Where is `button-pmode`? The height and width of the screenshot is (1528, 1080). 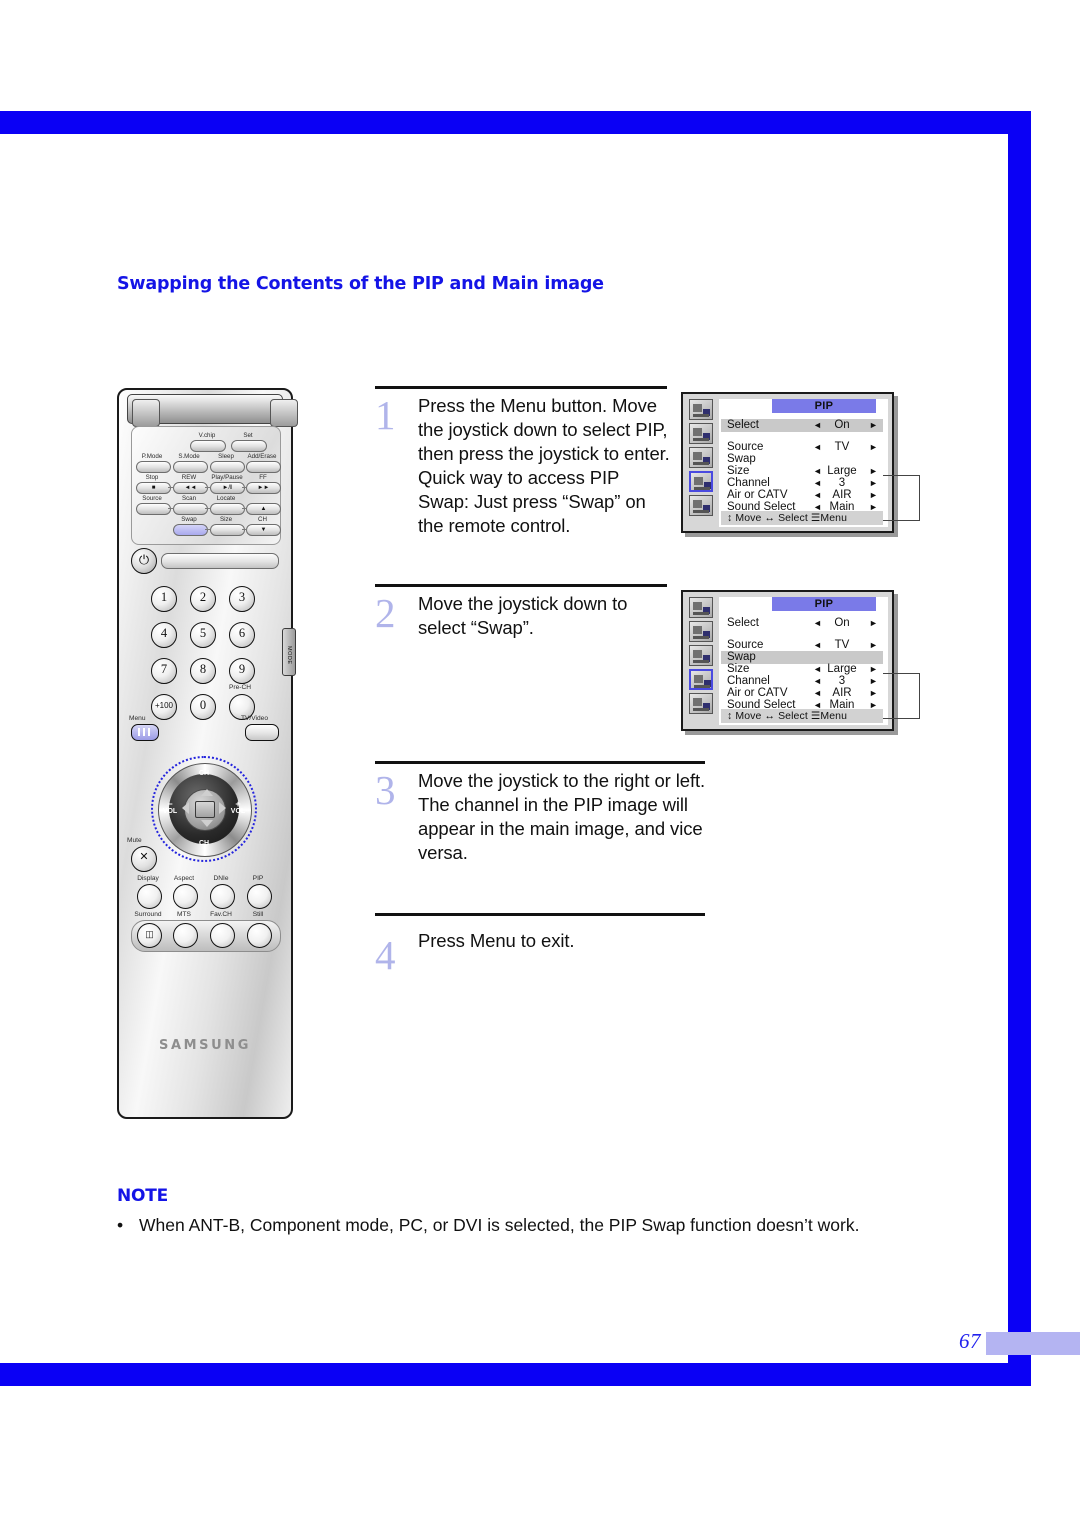
button-pmode is located at coordinates (153, 467).